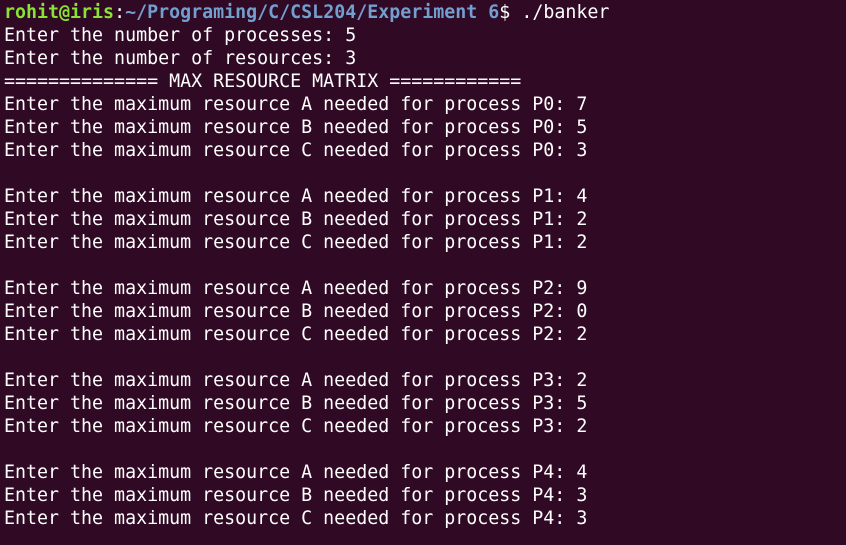 The height and width of the screenshot is (545, 846). I want to click on prompt-path: ~/Programing/C/CSL204/Experiment 6, so click(312, 12).